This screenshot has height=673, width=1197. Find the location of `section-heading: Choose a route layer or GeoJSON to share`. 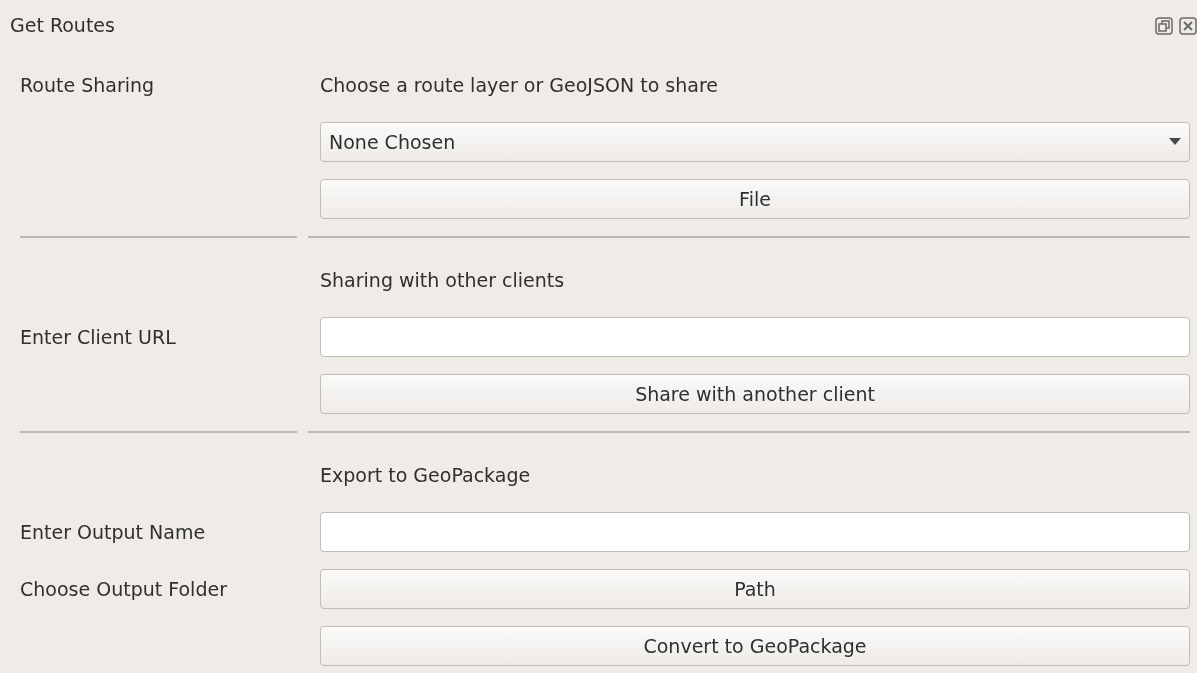

section-heading: Choose a route layer or GeoJSON to share is located at coordinates (519, 85).